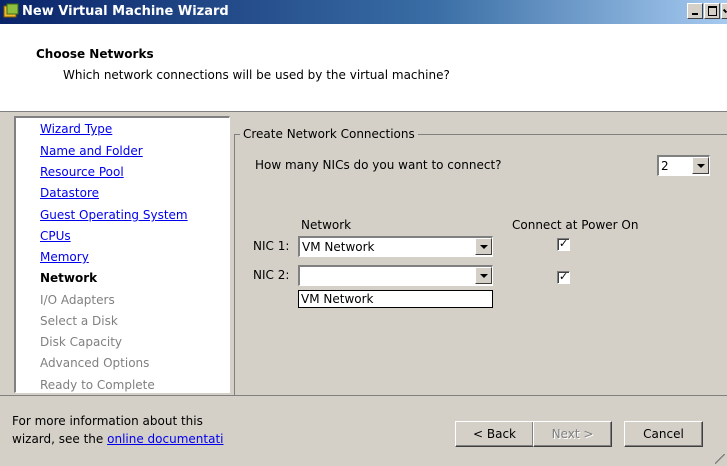  I want to click on nic-count-select: 2, so click(683, 165).